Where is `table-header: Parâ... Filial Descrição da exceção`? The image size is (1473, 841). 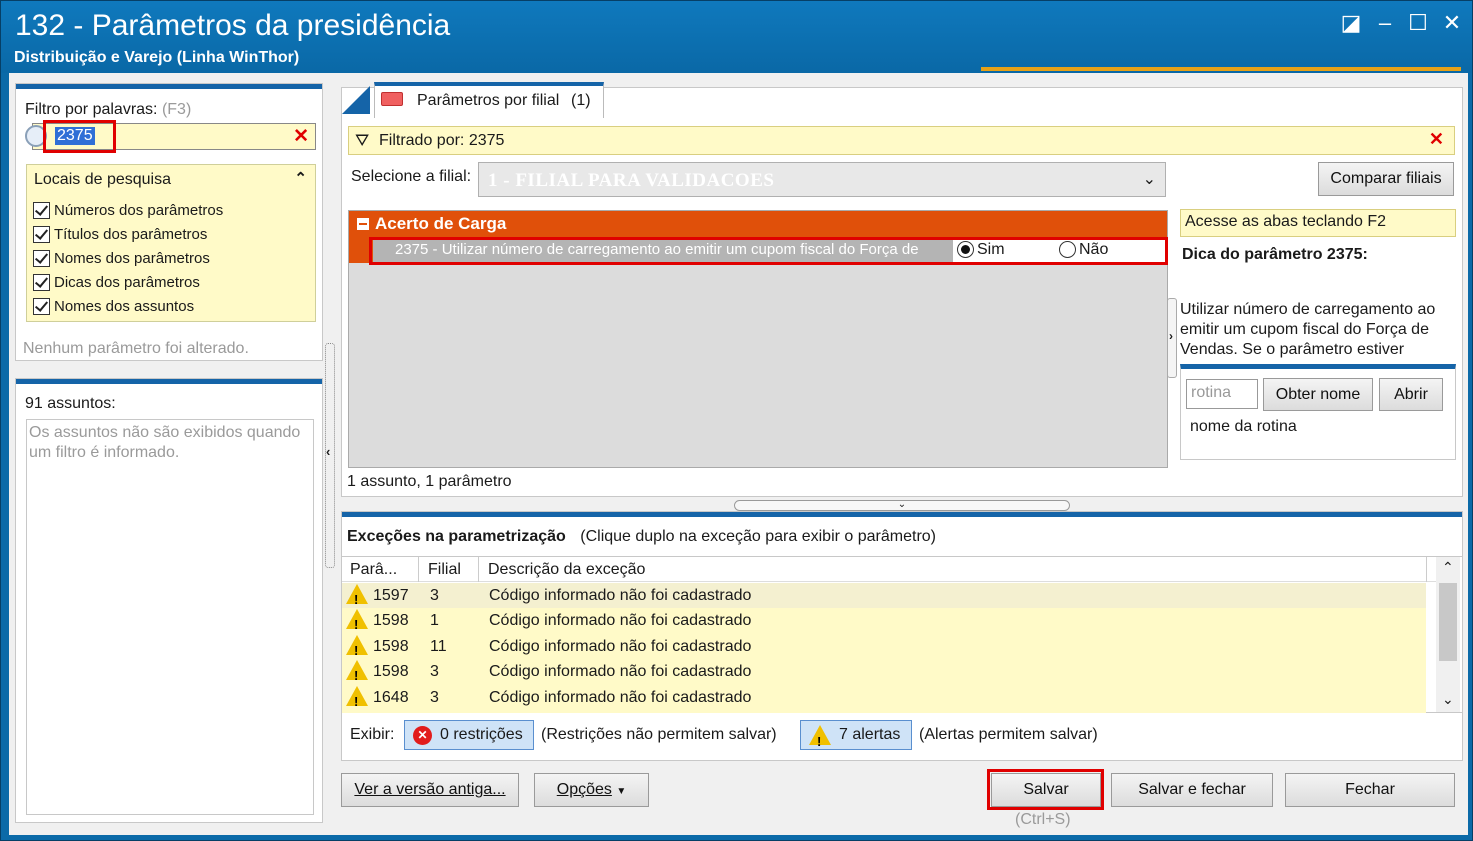 table-header: Parâ... Filial Descrição da exceção is located at coordinates (893, 569).